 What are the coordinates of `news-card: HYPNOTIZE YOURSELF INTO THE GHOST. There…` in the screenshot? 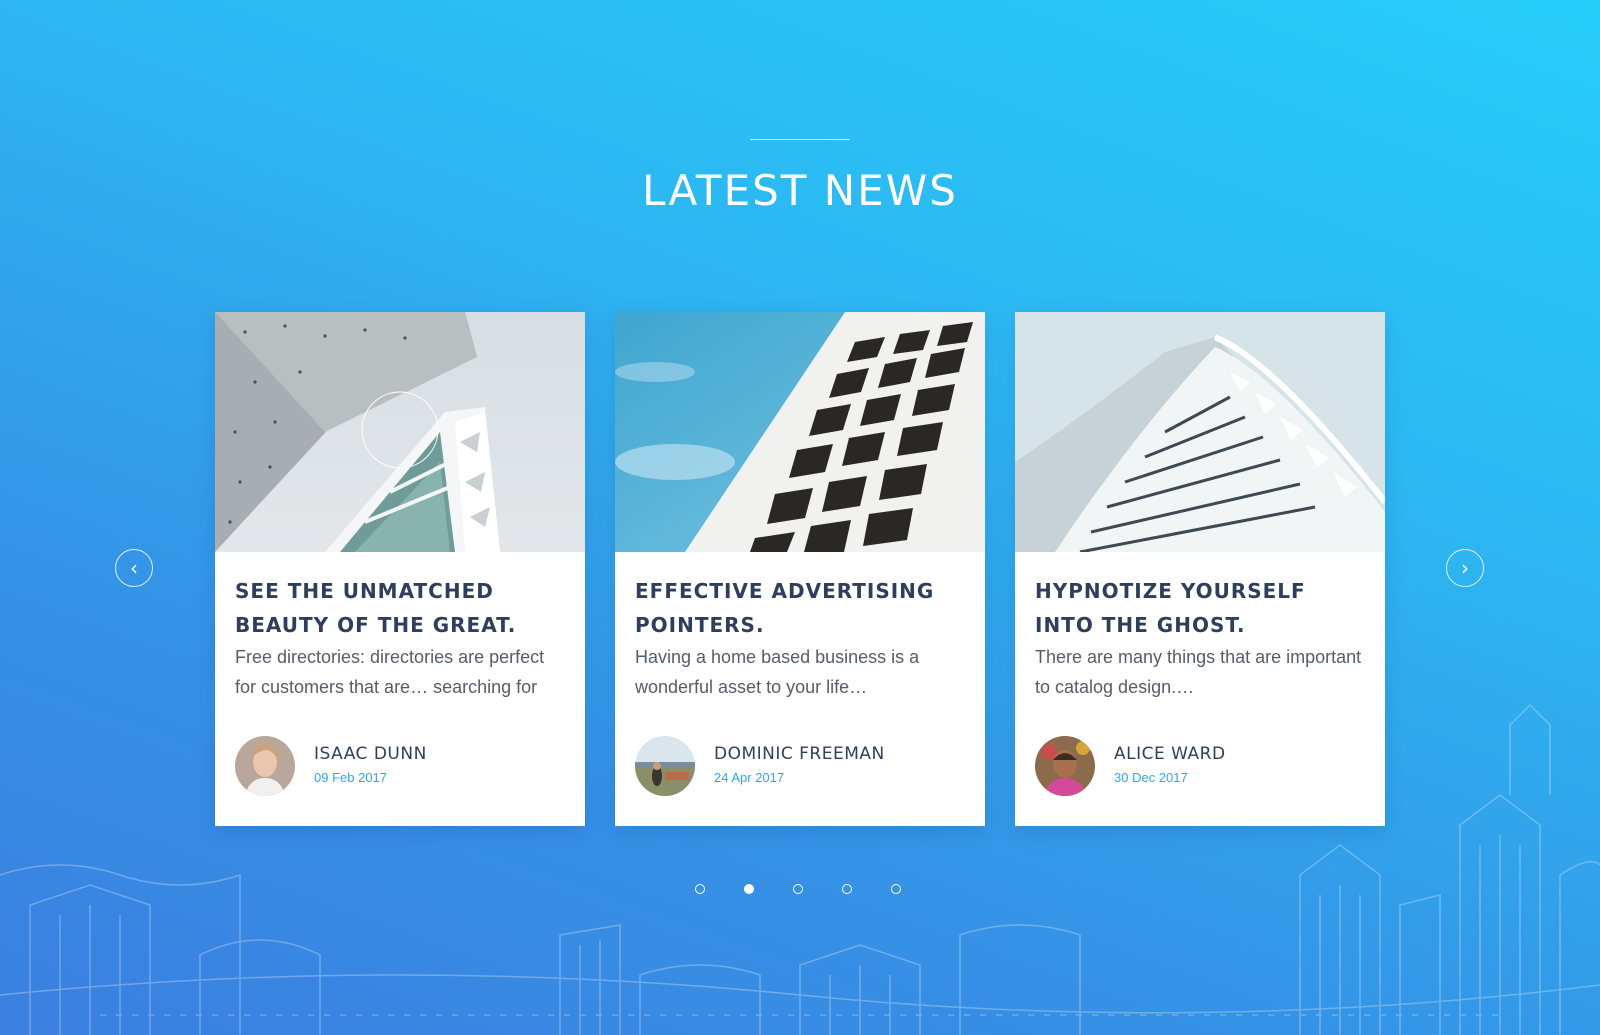 It's located at (1200, 569).